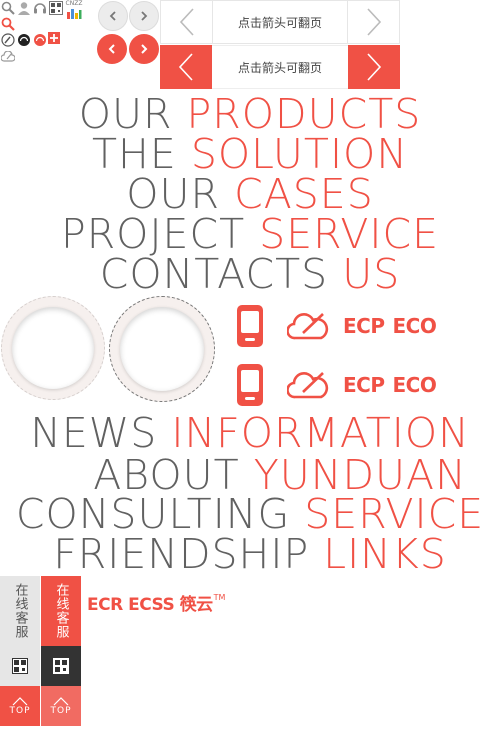  I want to click on nav-news-information: NEWS INFORMATION, so click(250, 433).